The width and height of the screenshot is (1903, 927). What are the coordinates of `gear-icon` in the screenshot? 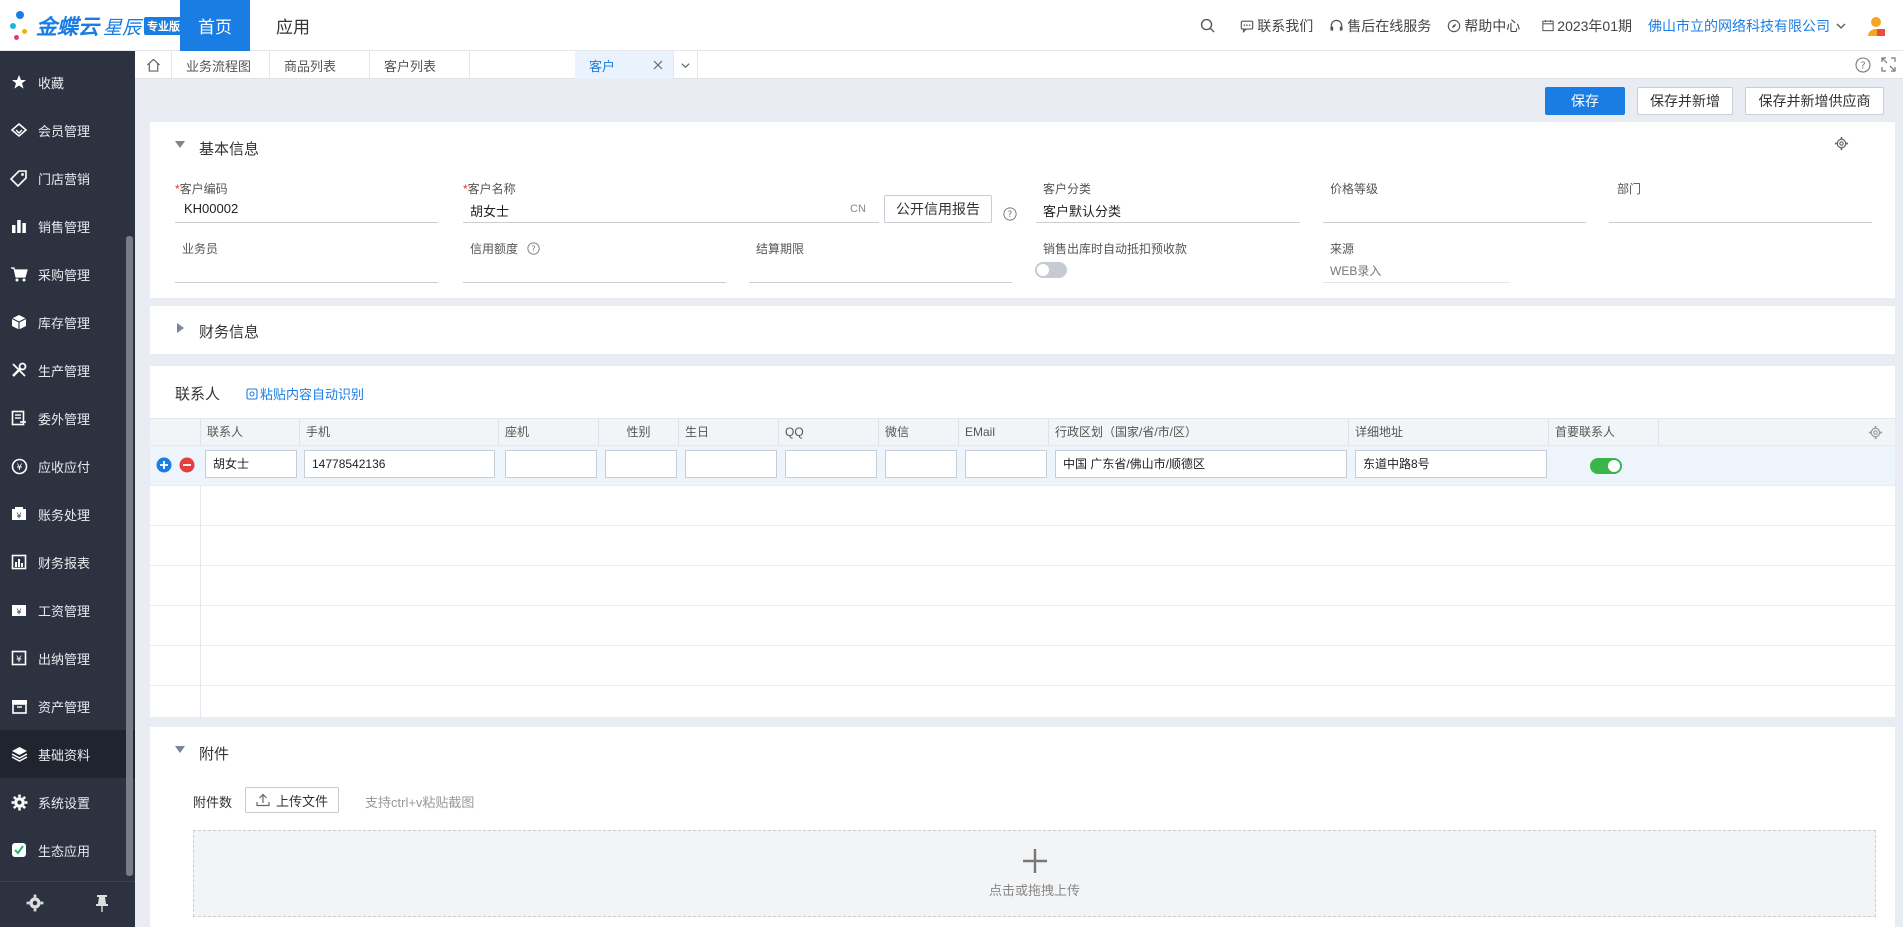 It's located at (1841, 143).